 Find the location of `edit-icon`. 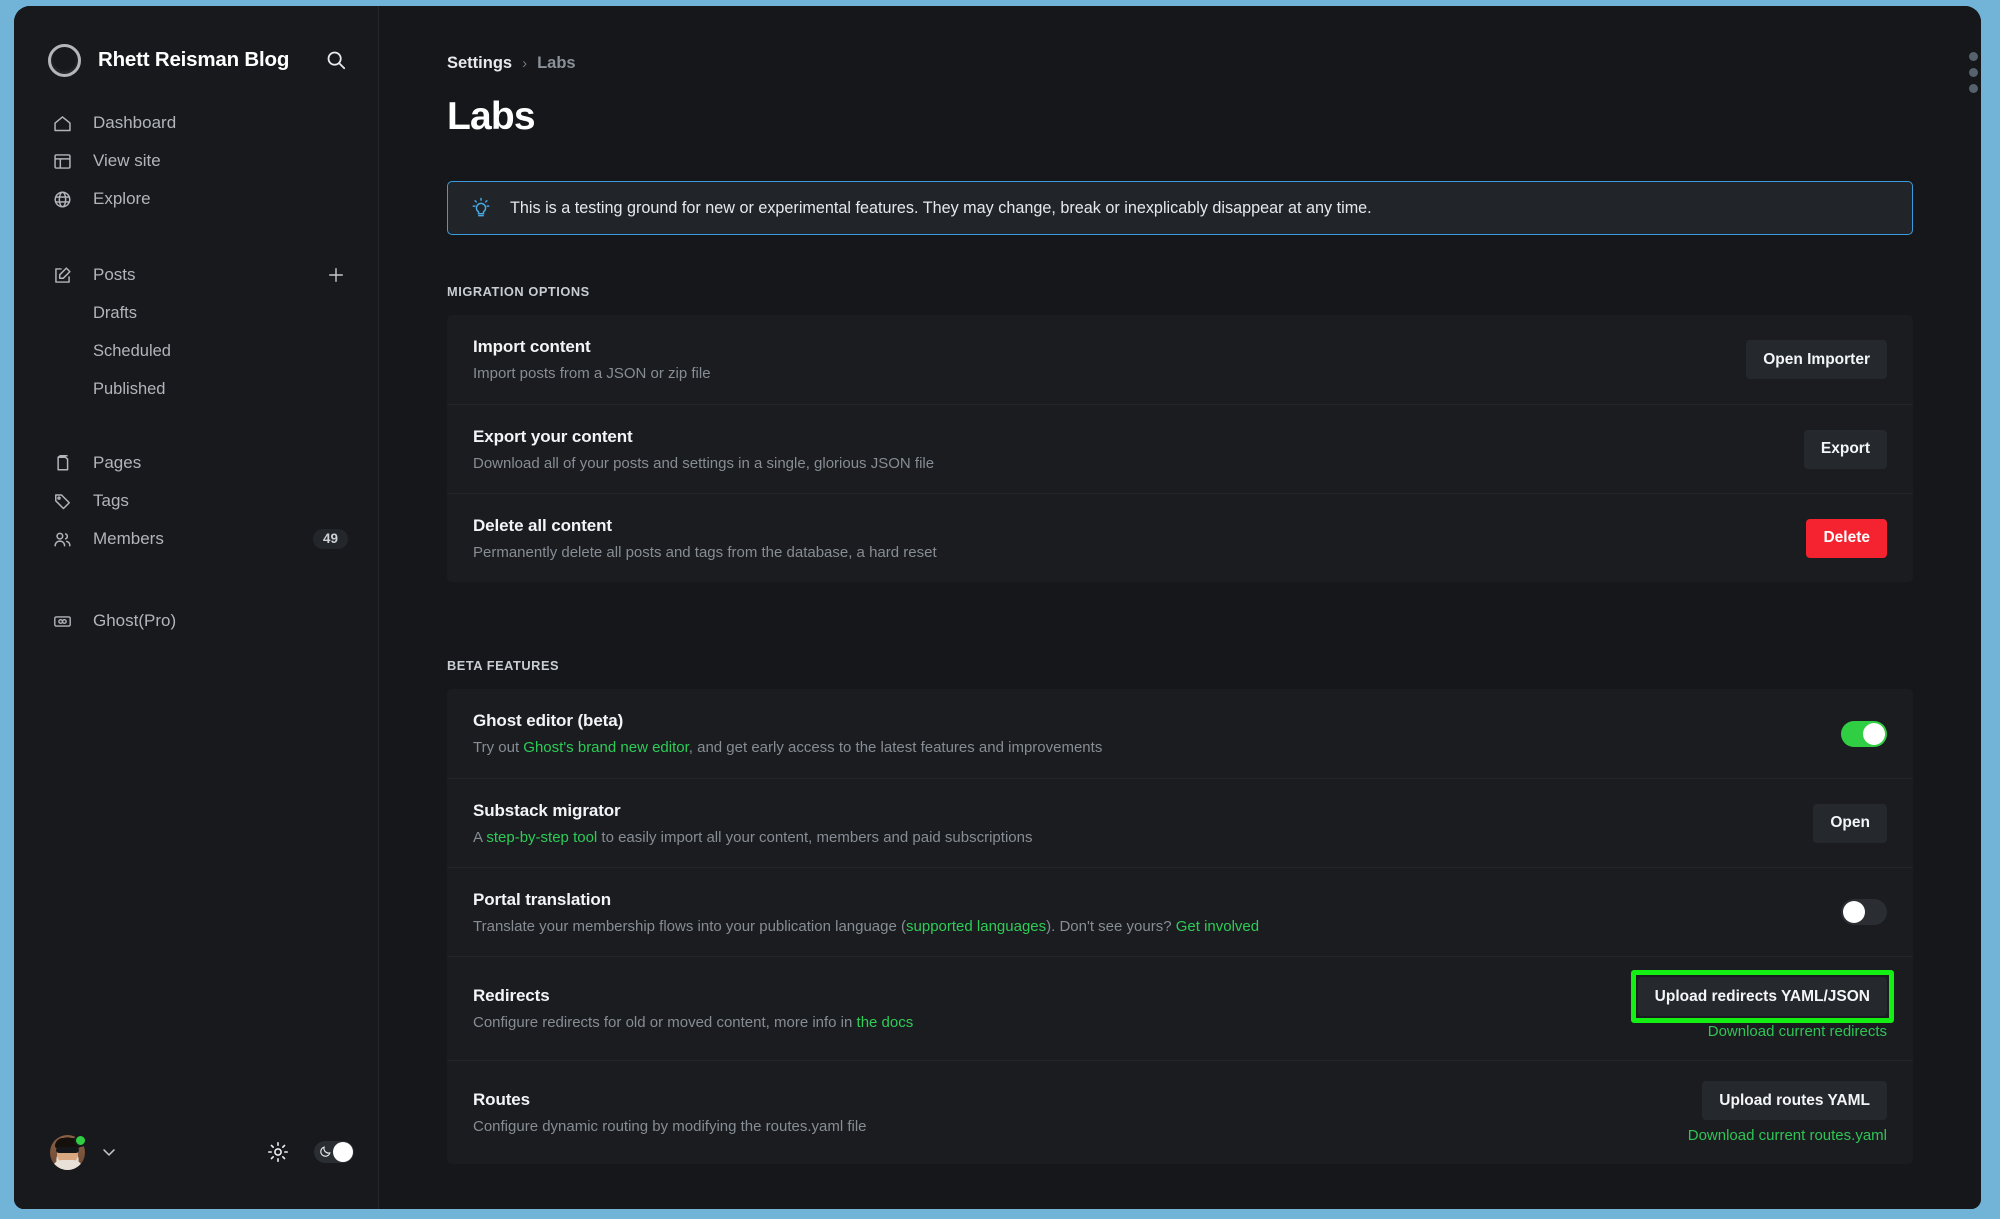

edit-icon is located at coordinates (62, 275).